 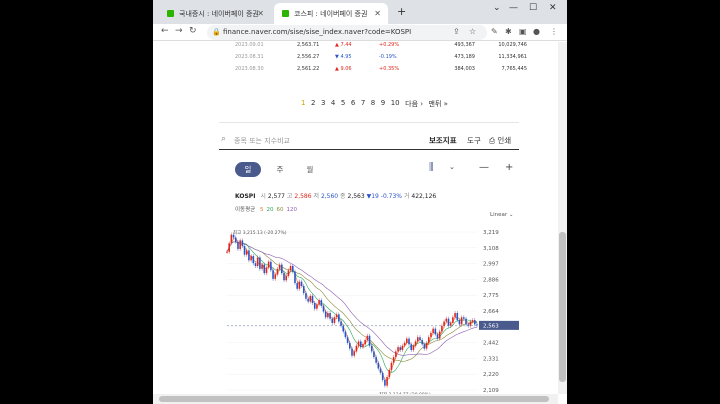 I want to click on page-link-2: 2, so click(x=313, y=104).